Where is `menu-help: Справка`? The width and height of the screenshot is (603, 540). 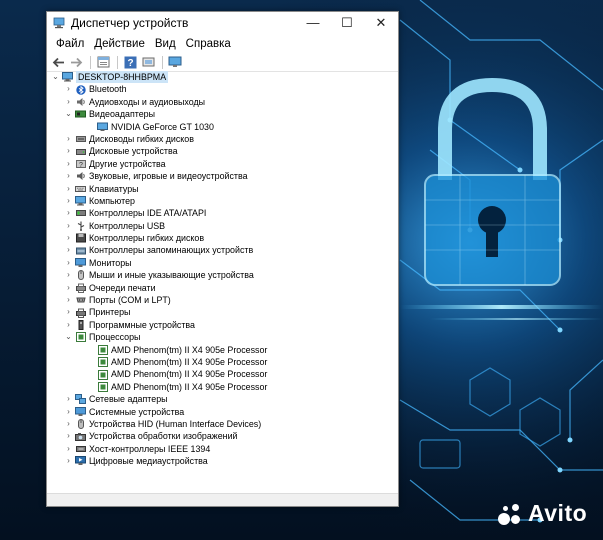 menu-help: Справка is located at coordinates (208, 44).